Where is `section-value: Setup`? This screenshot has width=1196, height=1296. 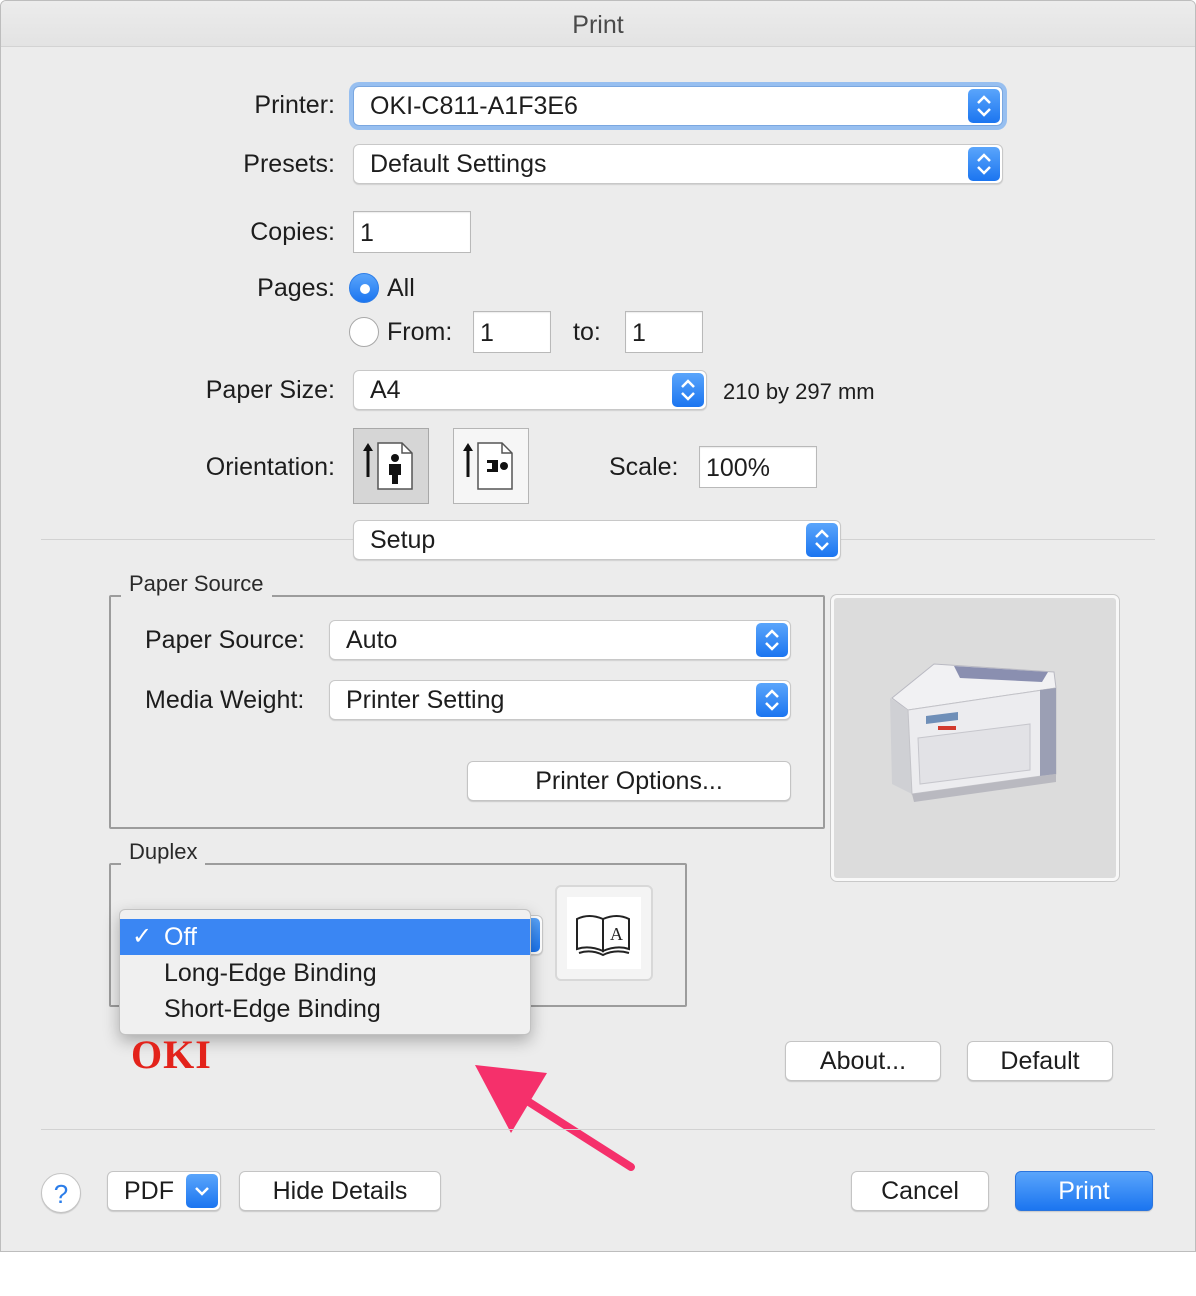
section-value: Setup is located at coordinates (403, 540).